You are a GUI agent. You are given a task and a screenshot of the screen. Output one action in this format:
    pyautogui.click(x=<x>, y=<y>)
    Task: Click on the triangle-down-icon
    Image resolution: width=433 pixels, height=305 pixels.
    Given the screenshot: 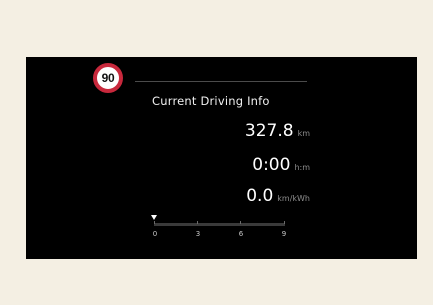 What is the action you would take?
    pyautogui.click(x=154, y=217)
    